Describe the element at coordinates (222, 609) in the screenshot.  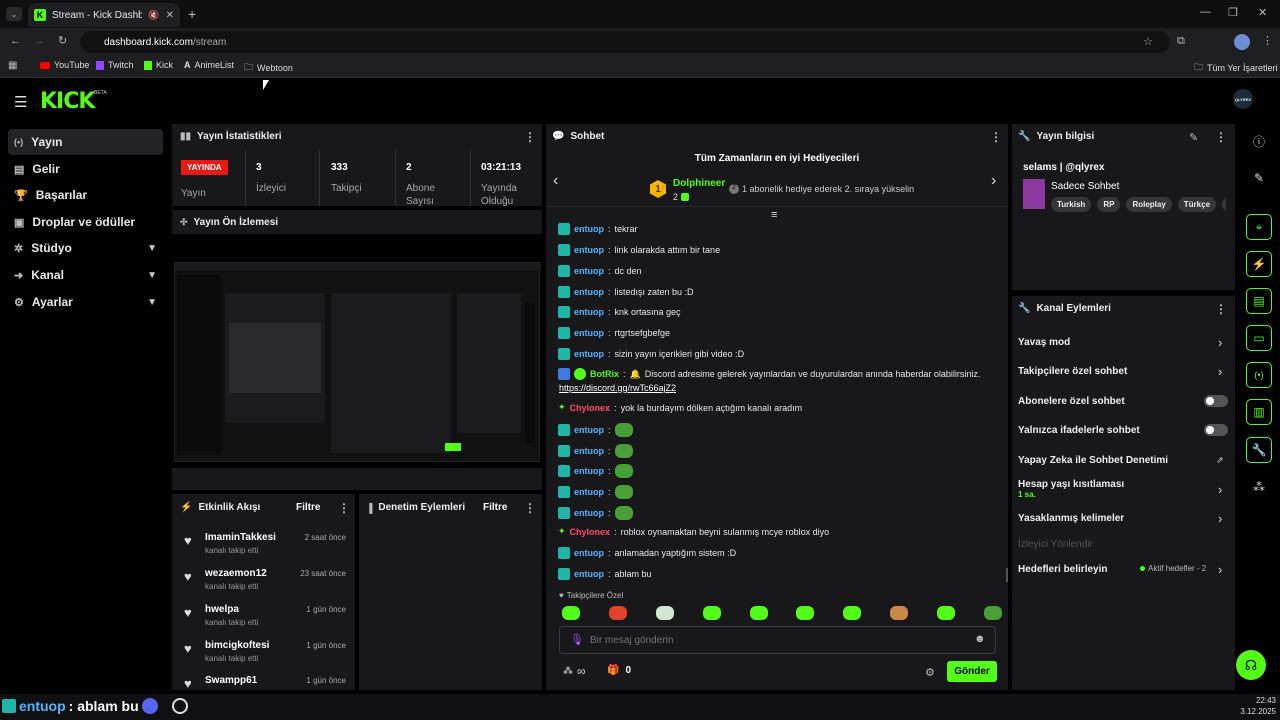
I see `feed-item-name: hwelpa` at that location.